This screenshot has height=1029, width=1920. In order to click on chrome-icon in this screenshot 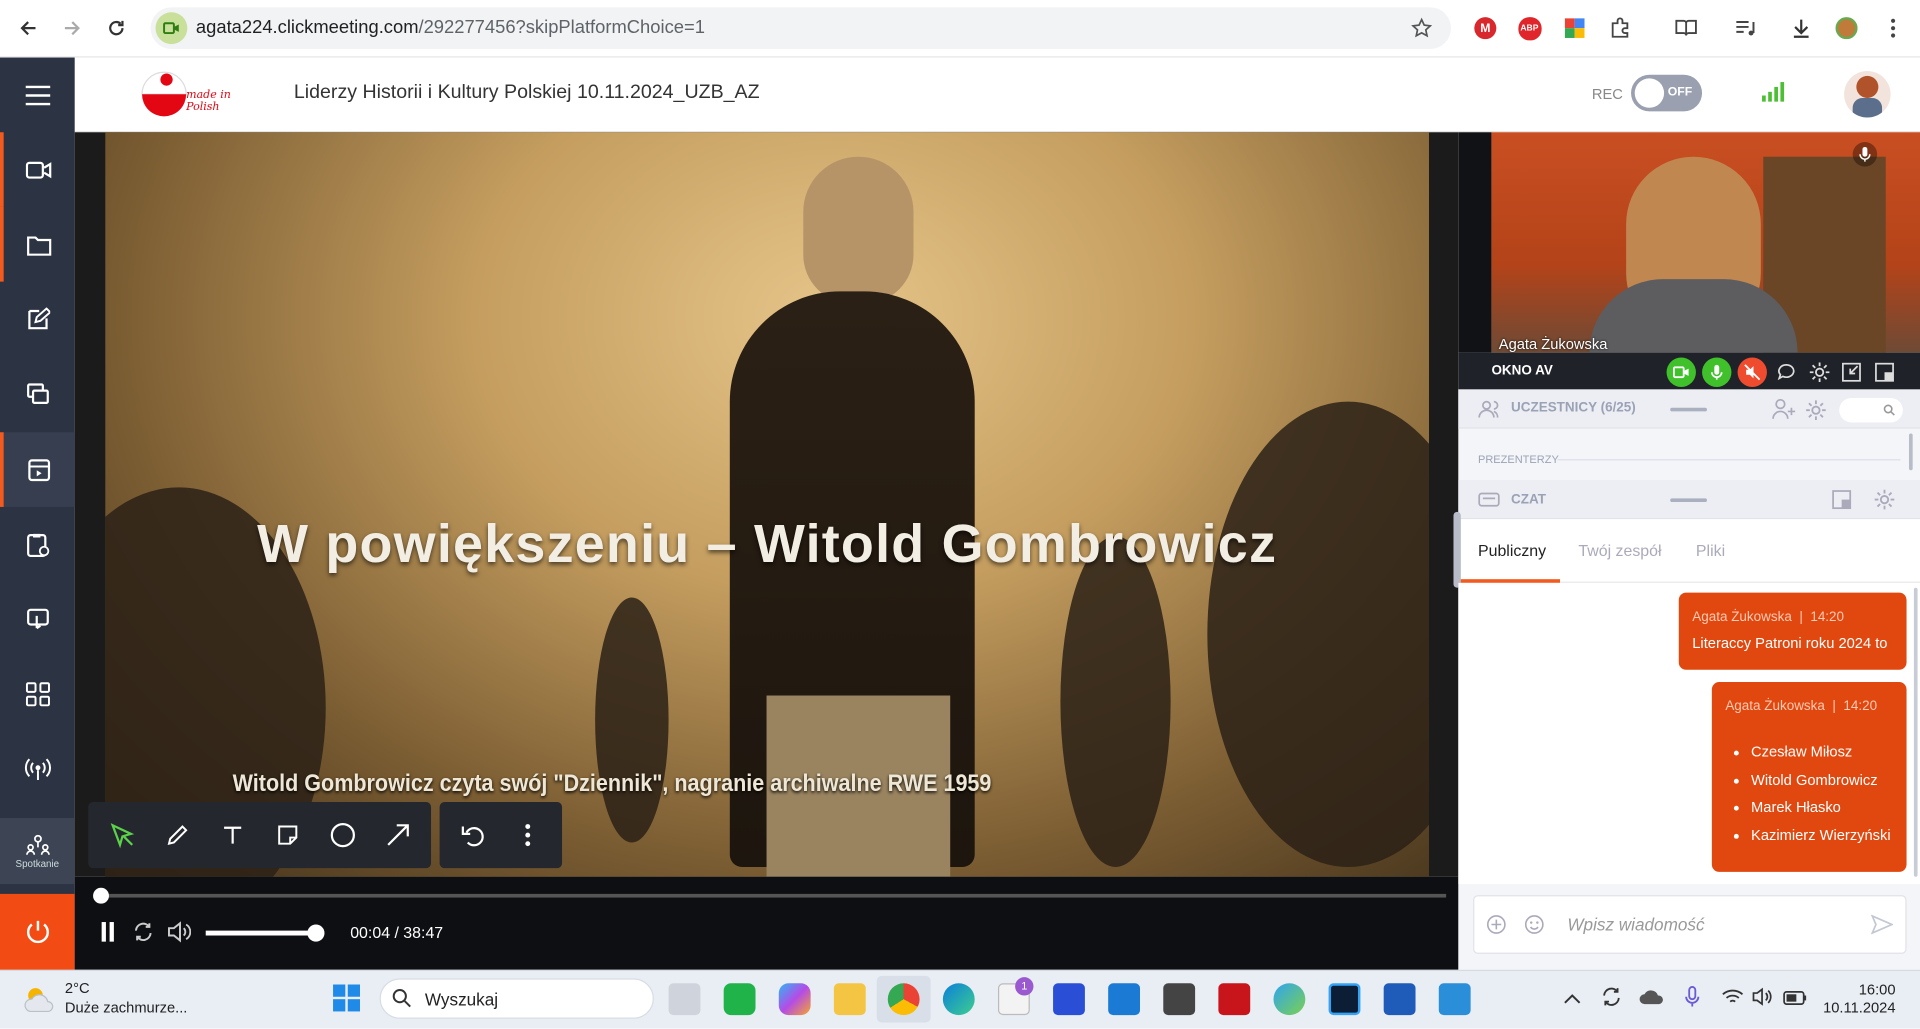, I will do `click(903, 999)`.